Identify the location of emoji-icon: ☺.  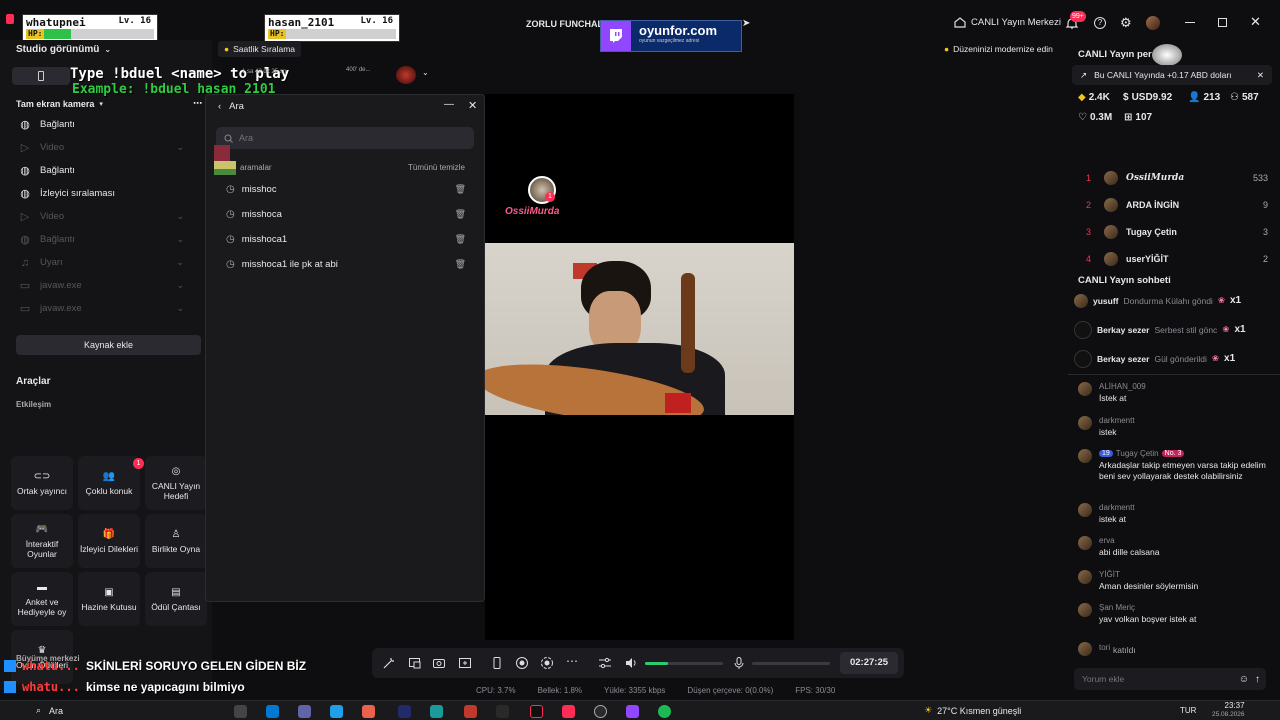
(1244, 679).